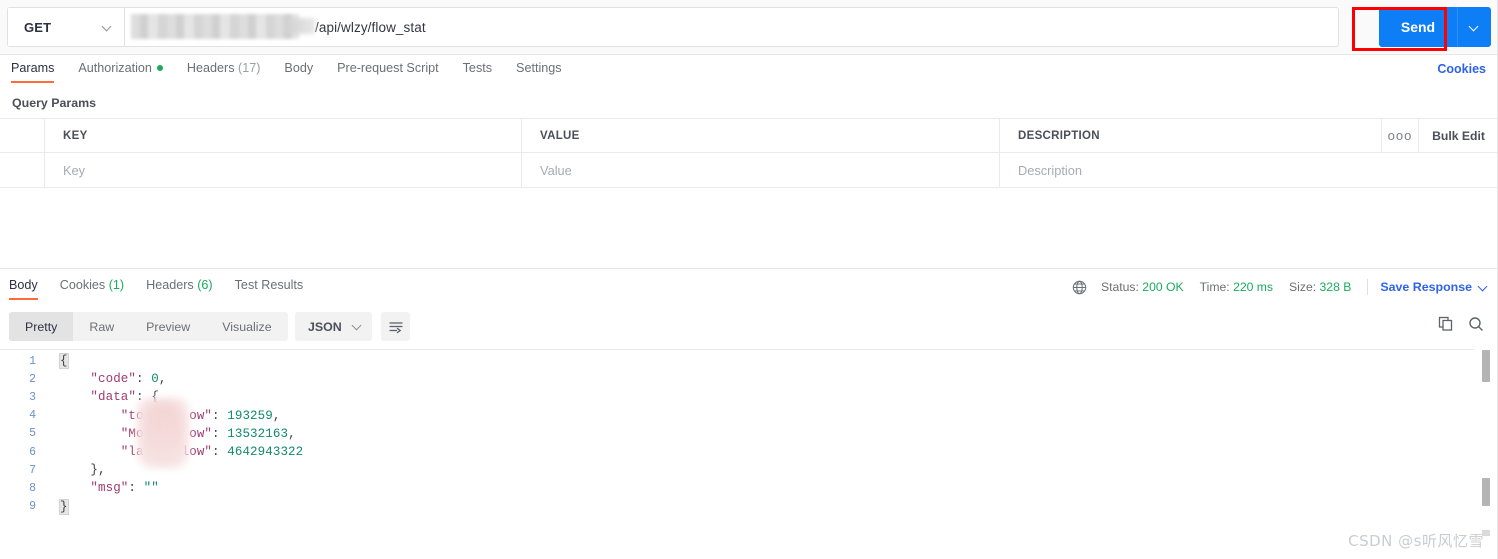 The height and width of the screenshot is (559, 1498). I want to click on response-tab-test-results-label: Test Results, so click(269, 285).